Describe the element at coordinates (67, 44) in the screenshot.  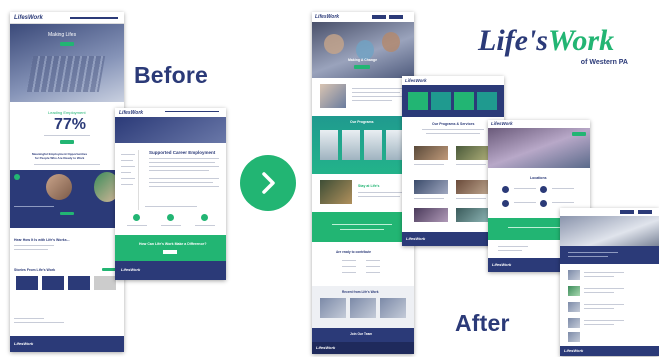
I see `before-hero-button` at that location.